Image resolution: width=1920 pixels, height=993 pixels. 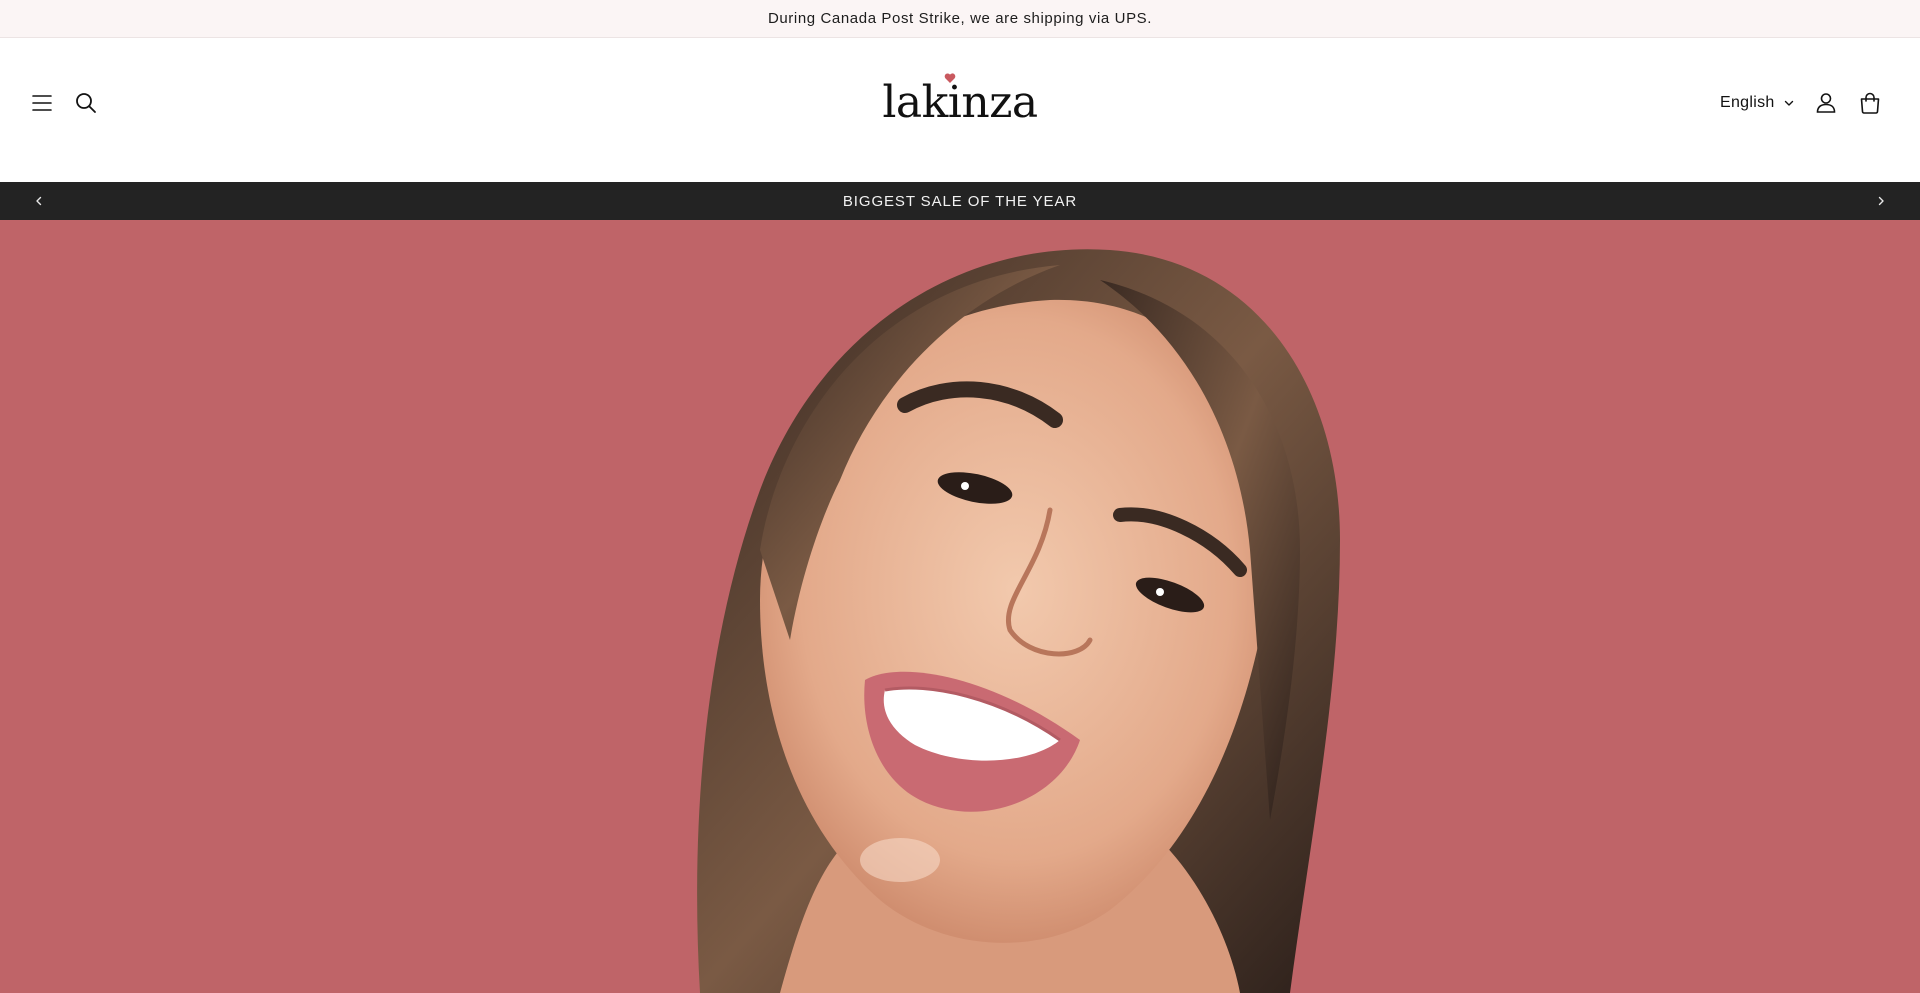 I want to click on chevron-down-icon, so click(x=1788, y=103).